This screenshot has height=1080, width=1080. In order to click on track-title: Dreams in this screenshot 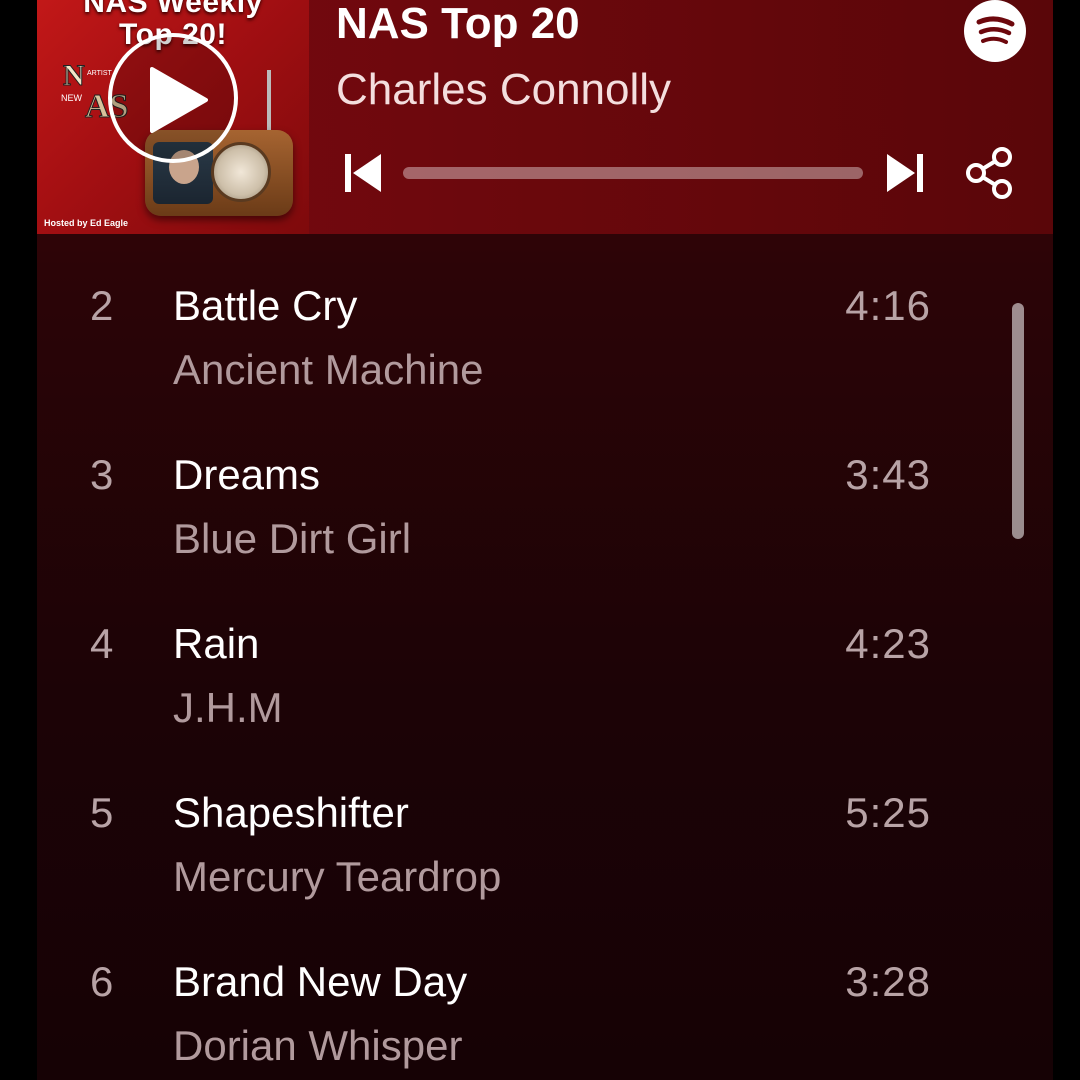, I will do `click(247, 474)`.